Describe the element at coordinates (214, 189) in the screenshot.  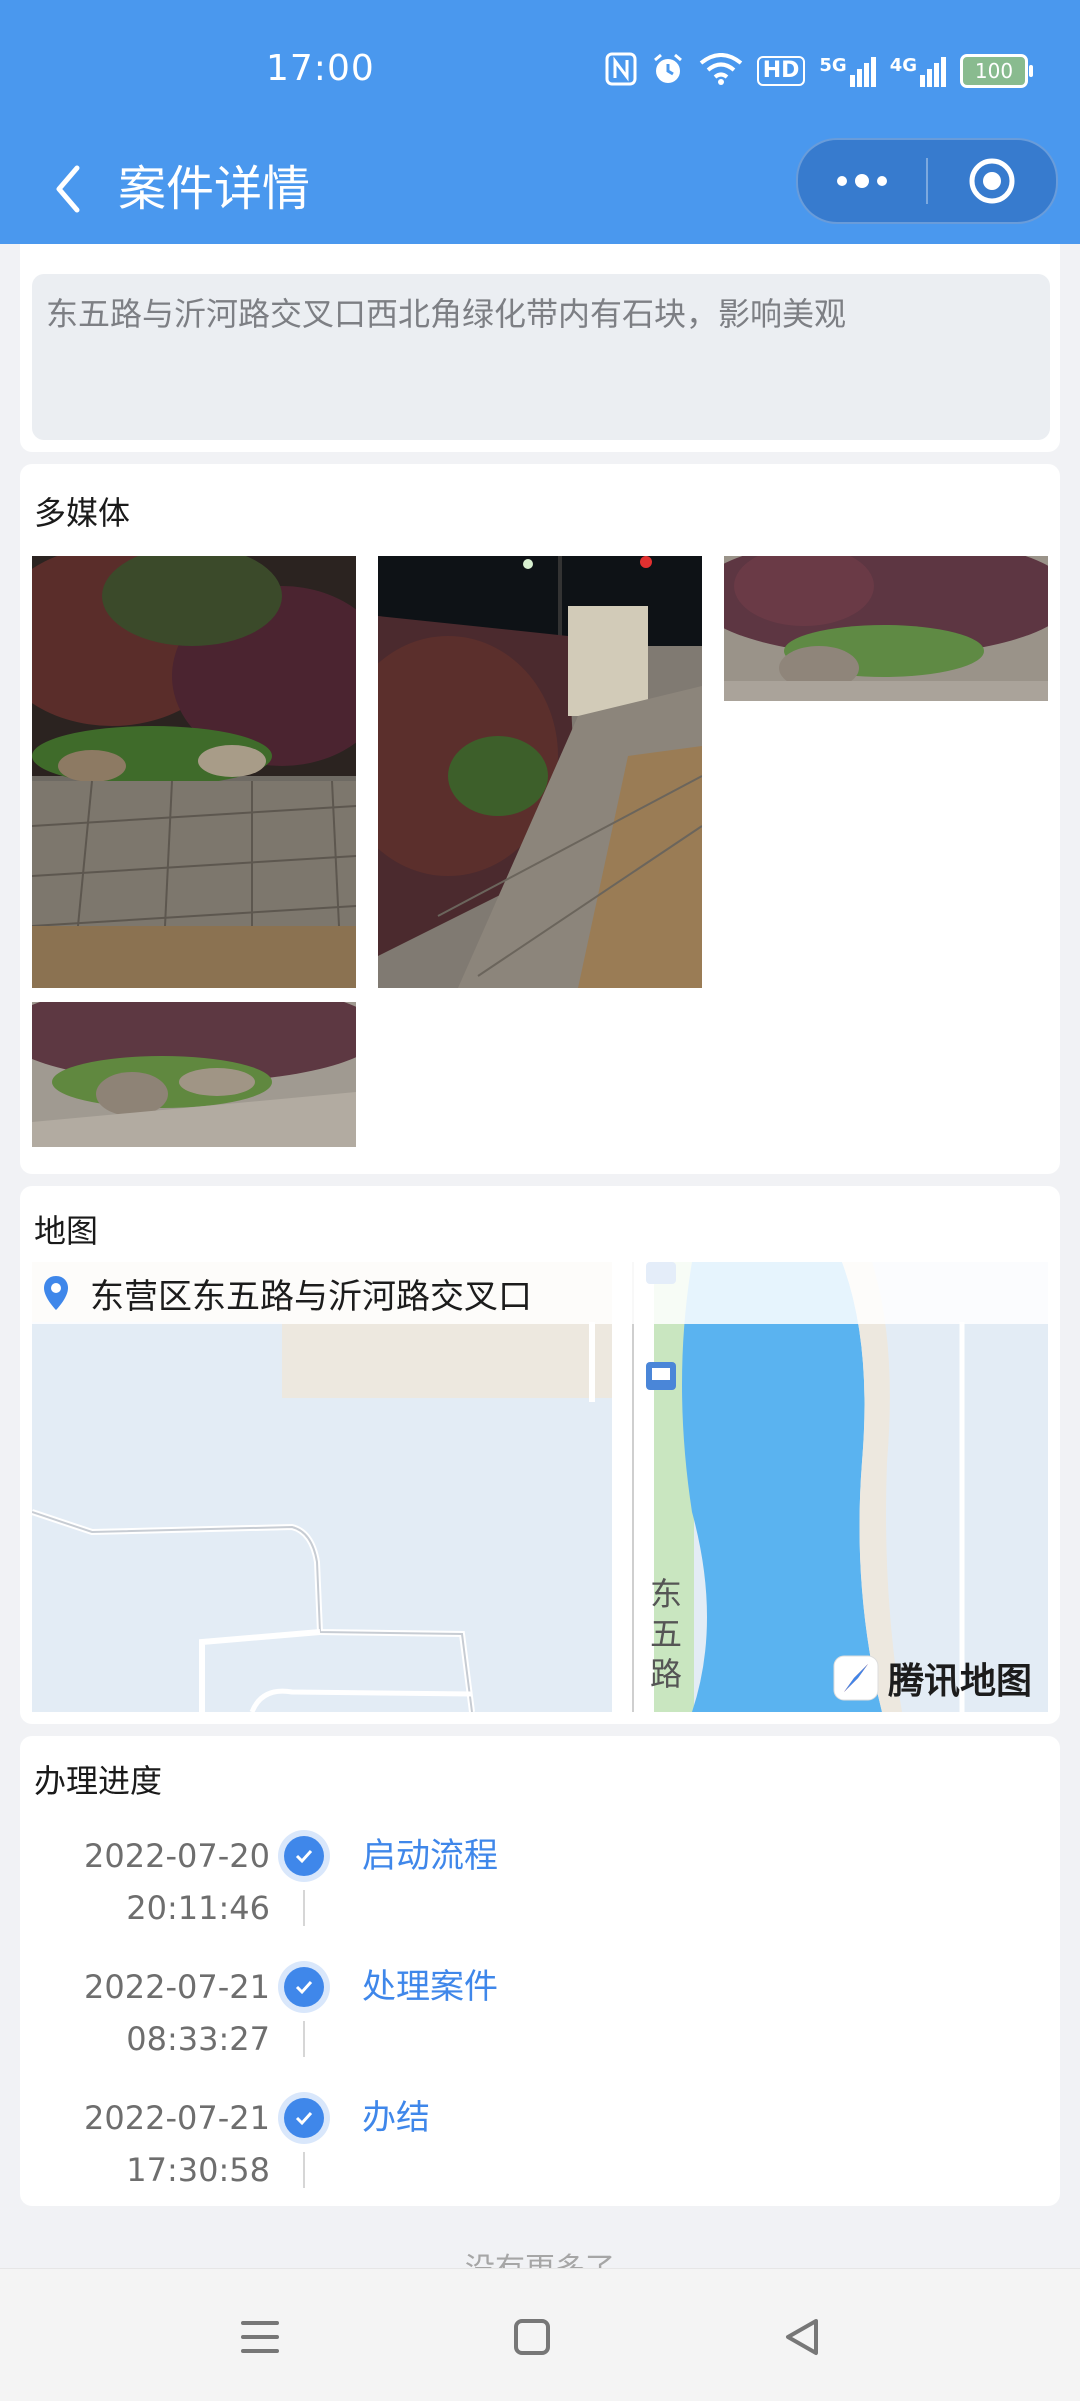
I see `page-title: 案件详情` at that location.